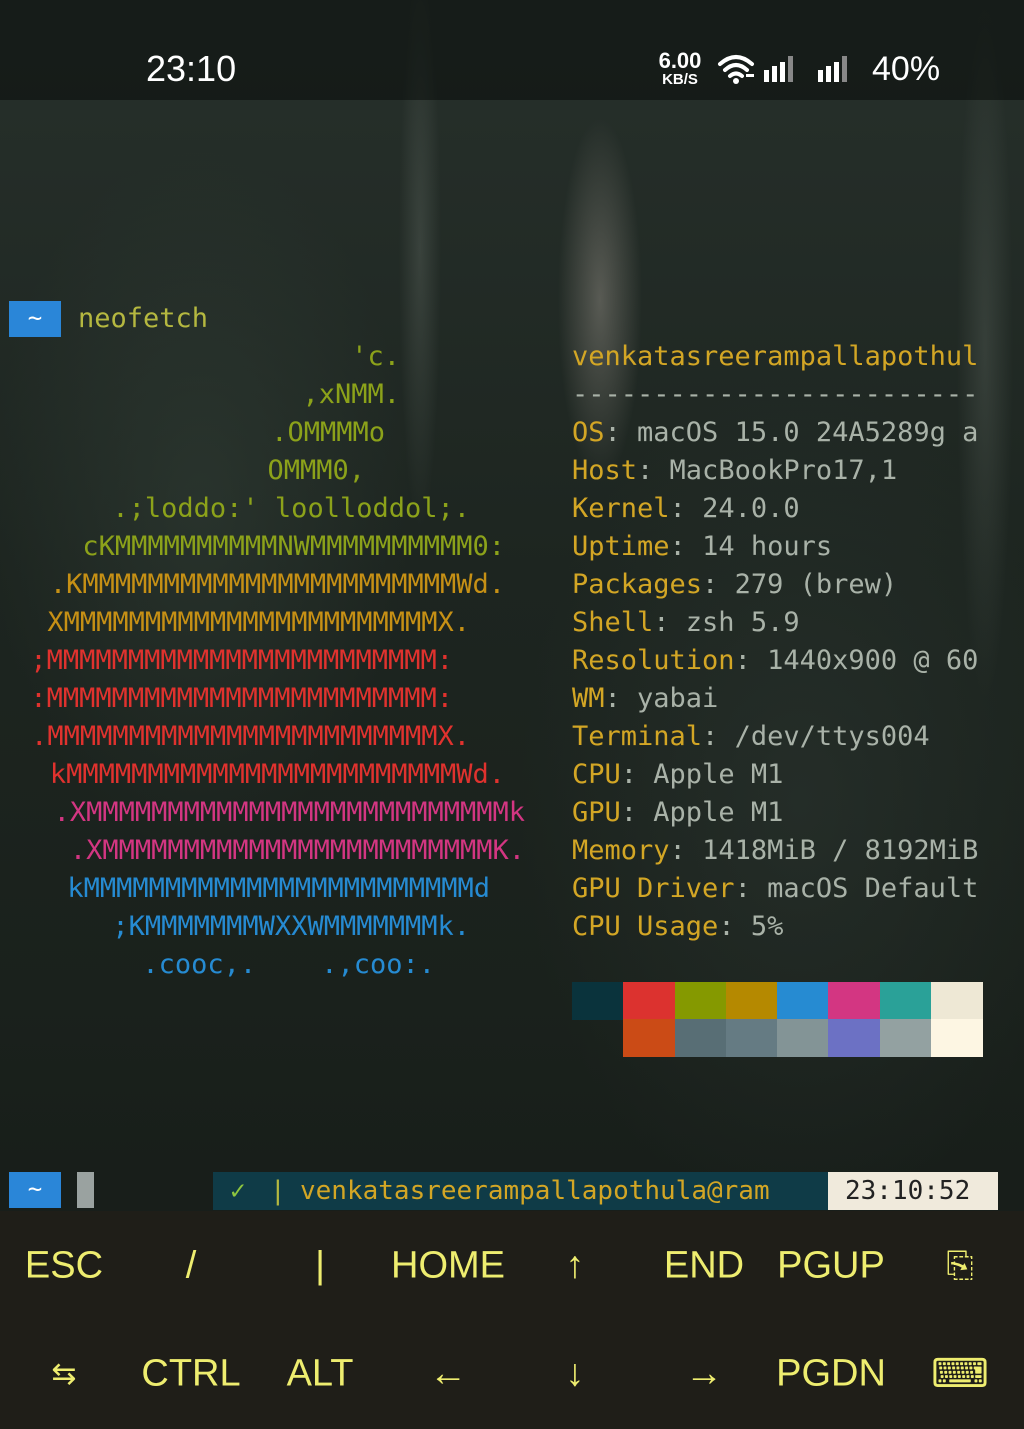  What do you see at coordinates (734, 585) in the screenshot?
I see `info-row: Packages: 279 (brew)` at bounding box center [734, 585].